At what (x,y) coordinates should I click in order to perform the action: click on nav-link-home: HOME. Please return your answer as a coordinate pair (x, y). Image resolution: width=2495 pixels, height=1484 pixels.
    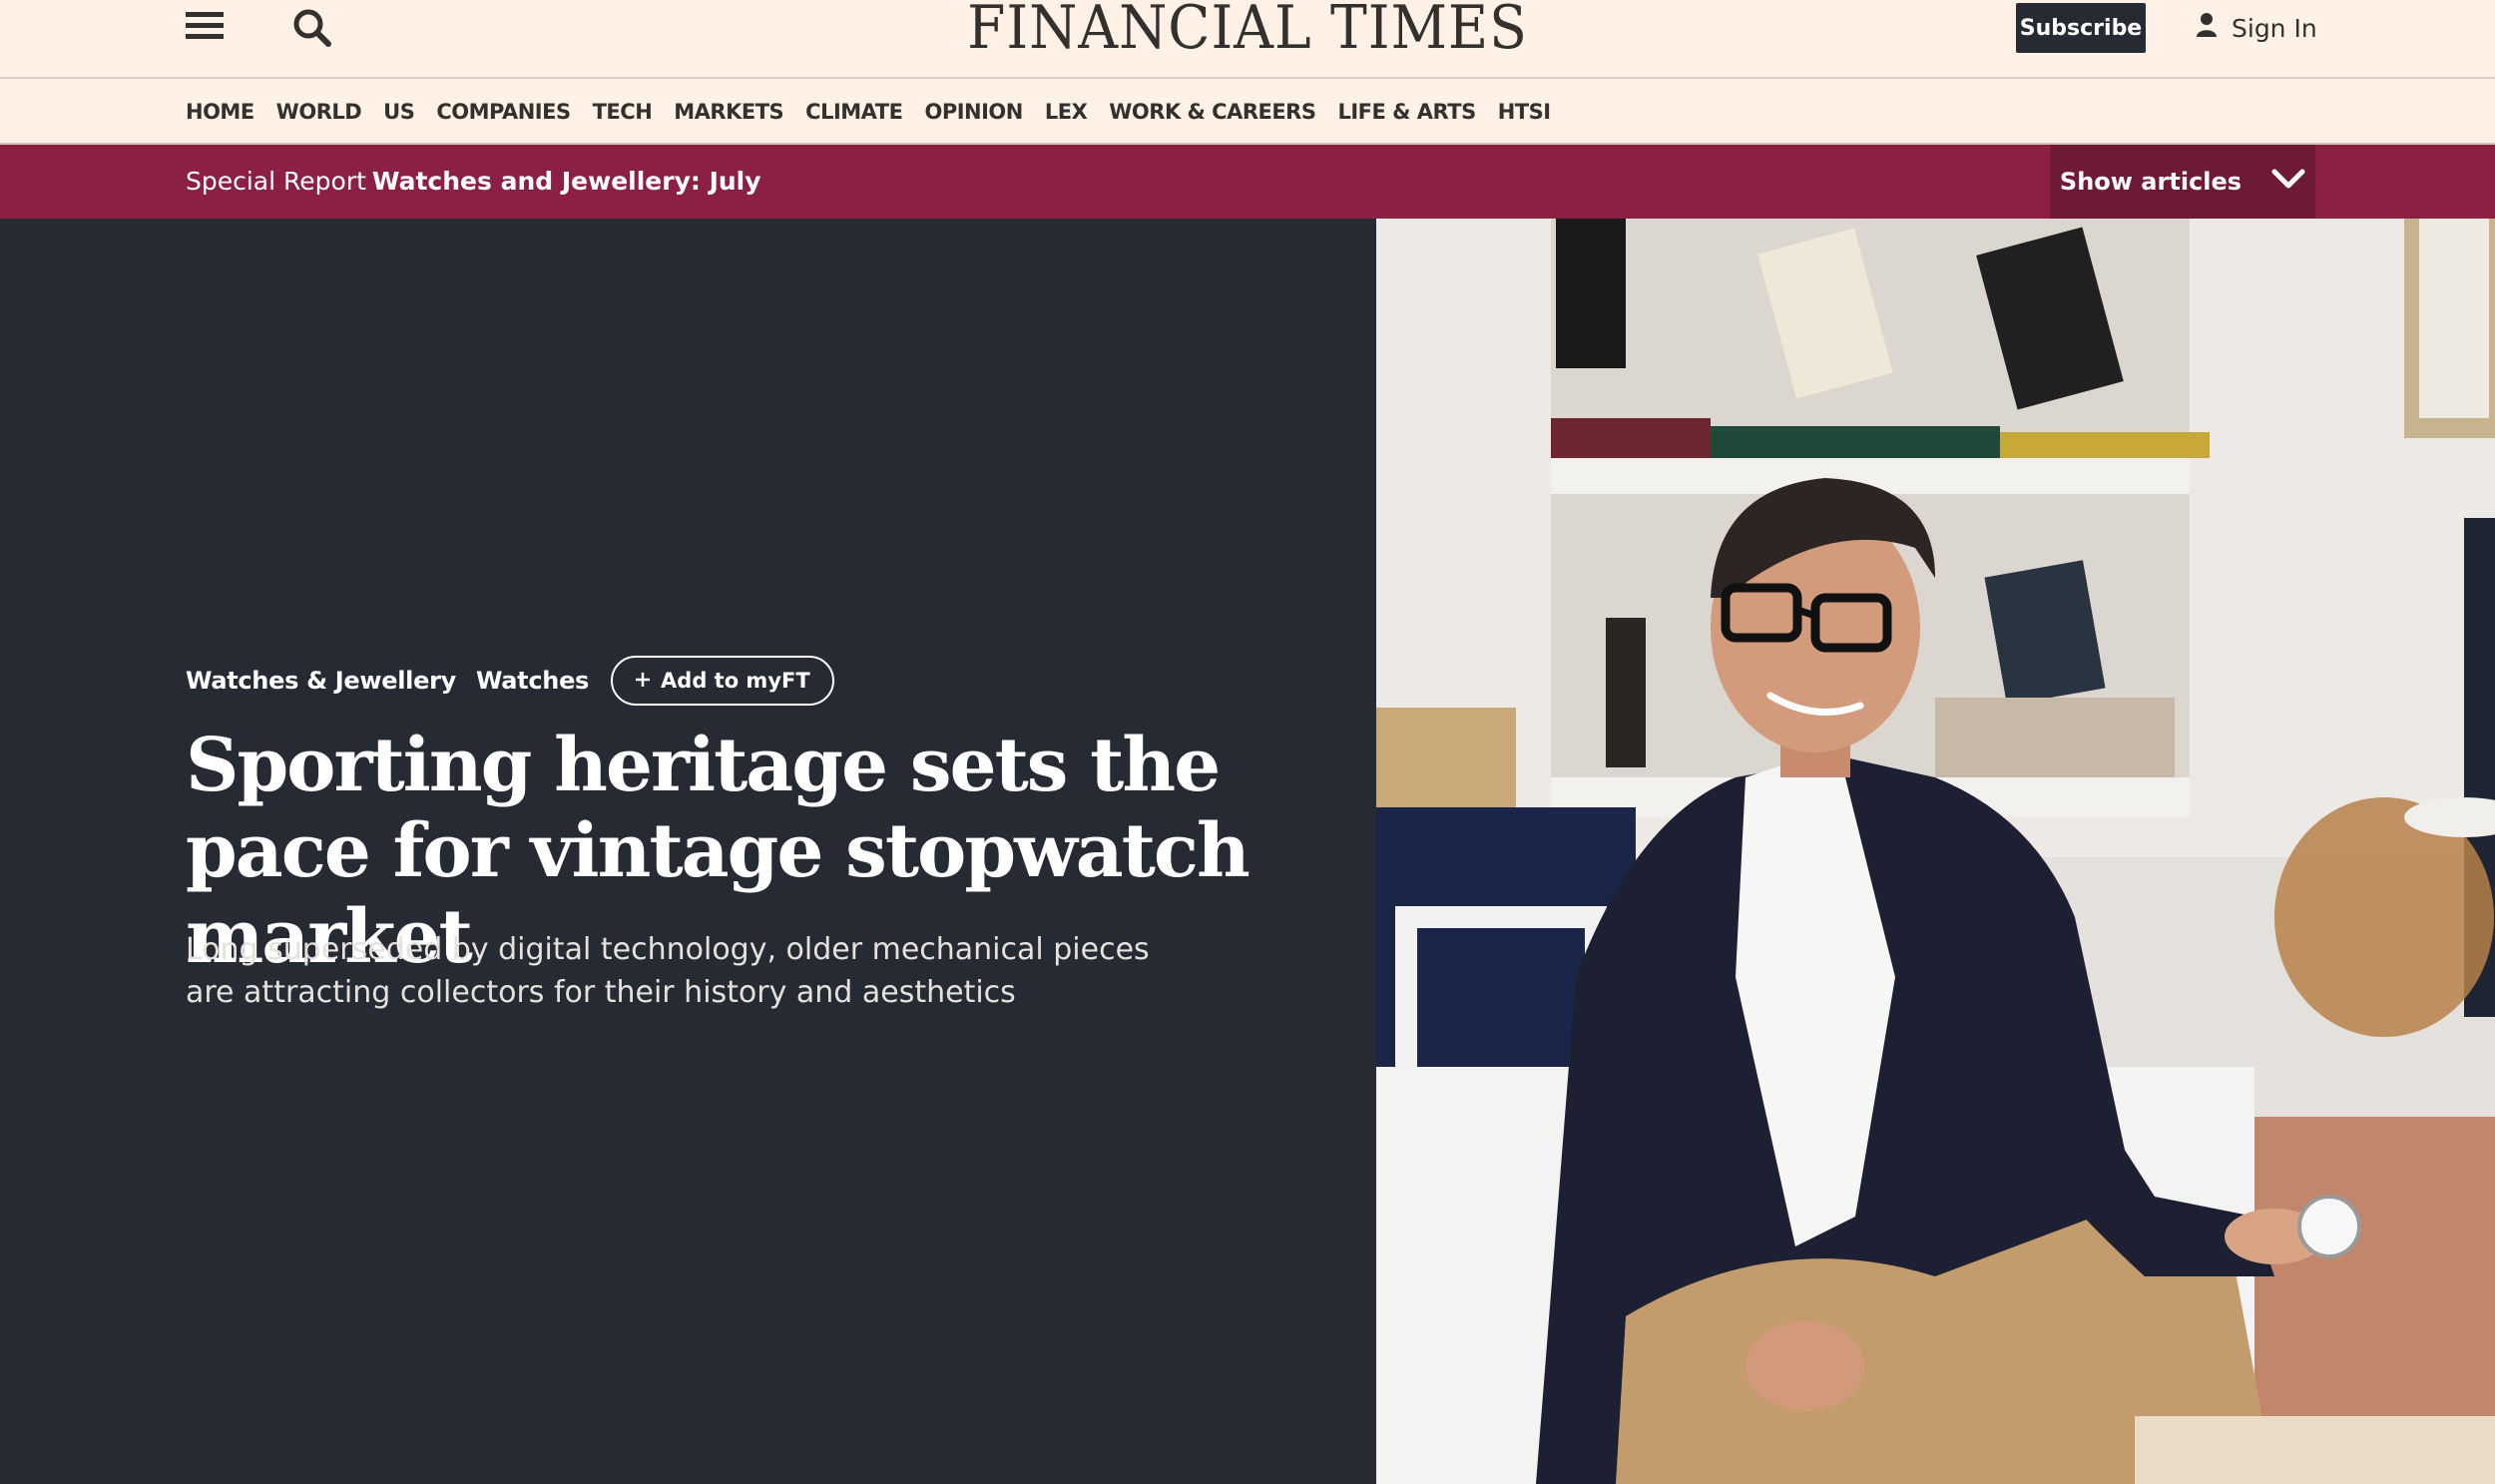
    Looking at the image, I should click on (220, 112).